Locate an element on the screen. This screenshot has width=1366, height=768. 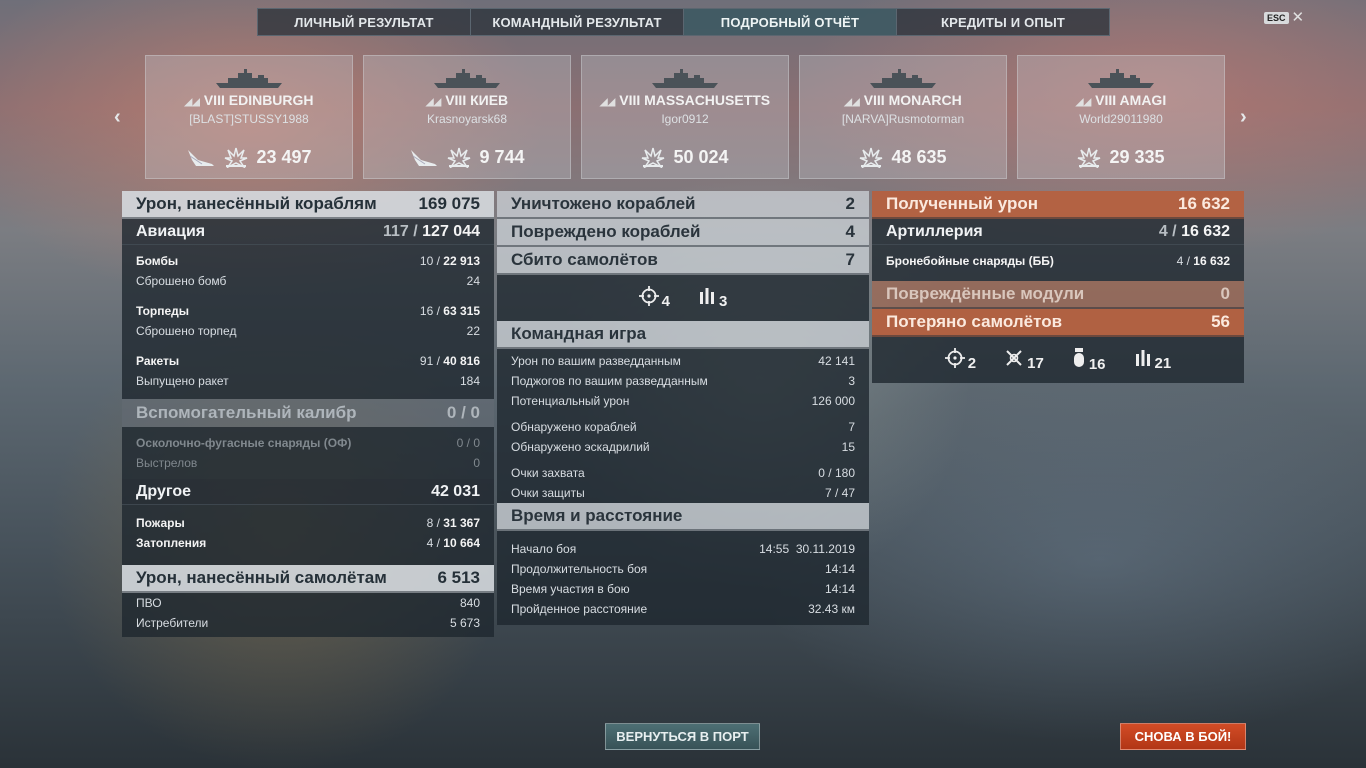
ship-name: ◢◢ VIII MASSACHUSETTS is located at coordinates (685, 100).